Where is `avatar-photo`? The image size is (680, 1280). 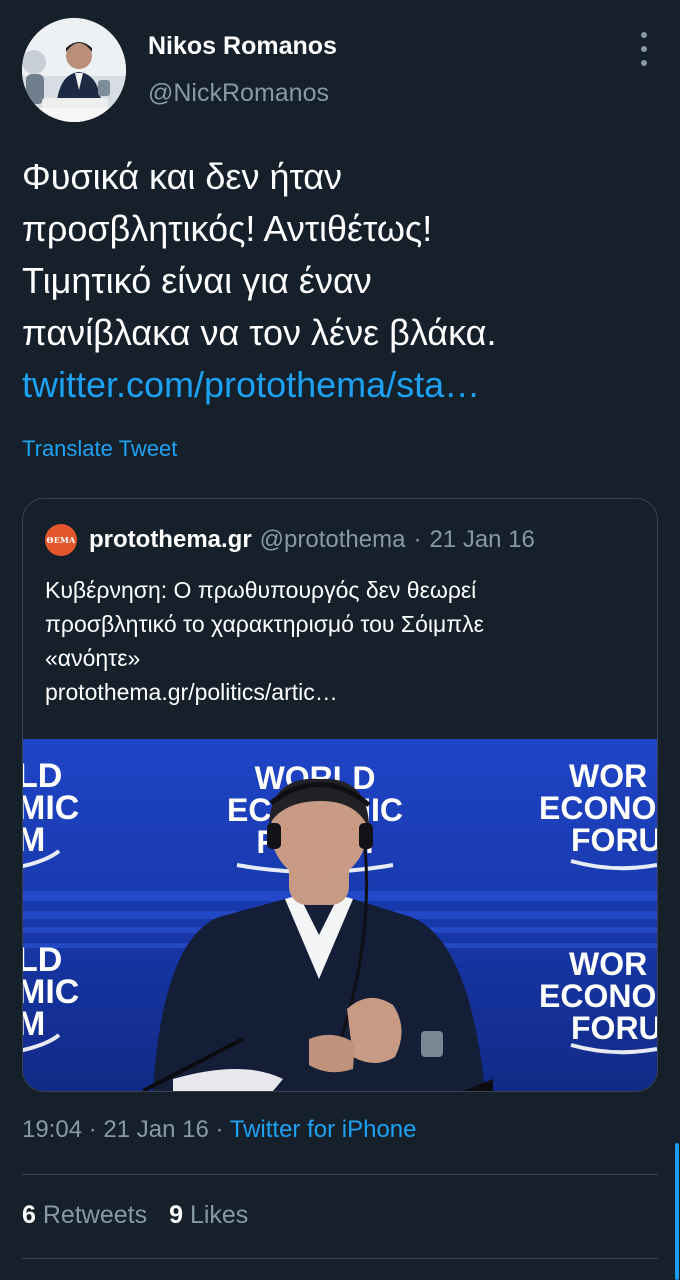
avatar-photo is located at coordinates (74, 70).